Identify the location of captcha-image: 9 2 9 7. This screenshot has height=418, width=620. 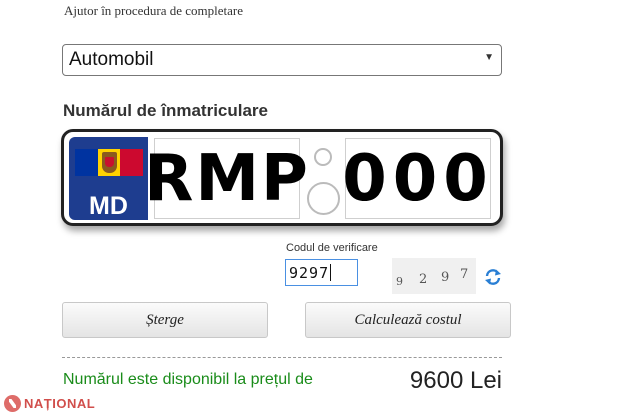
(434, 276).